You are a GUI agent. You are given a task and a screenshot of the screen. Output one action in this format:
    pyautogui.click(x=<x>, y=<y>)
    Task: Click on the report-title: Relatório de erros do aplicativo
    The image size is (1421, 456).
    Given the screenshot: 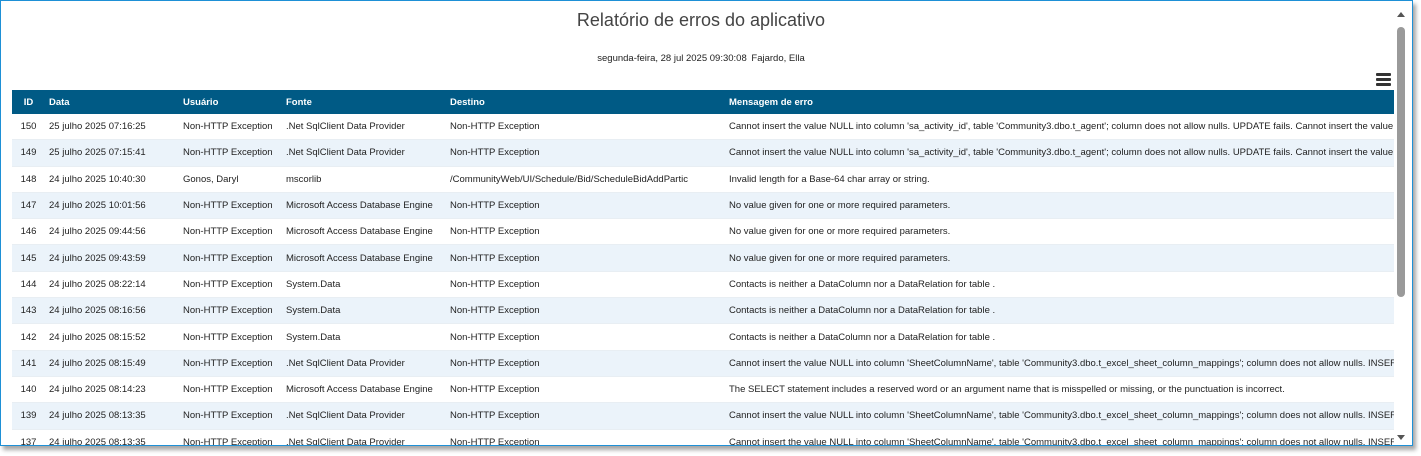 What is the action you would take?
    pyautogui.click(x=701, y=20)
    